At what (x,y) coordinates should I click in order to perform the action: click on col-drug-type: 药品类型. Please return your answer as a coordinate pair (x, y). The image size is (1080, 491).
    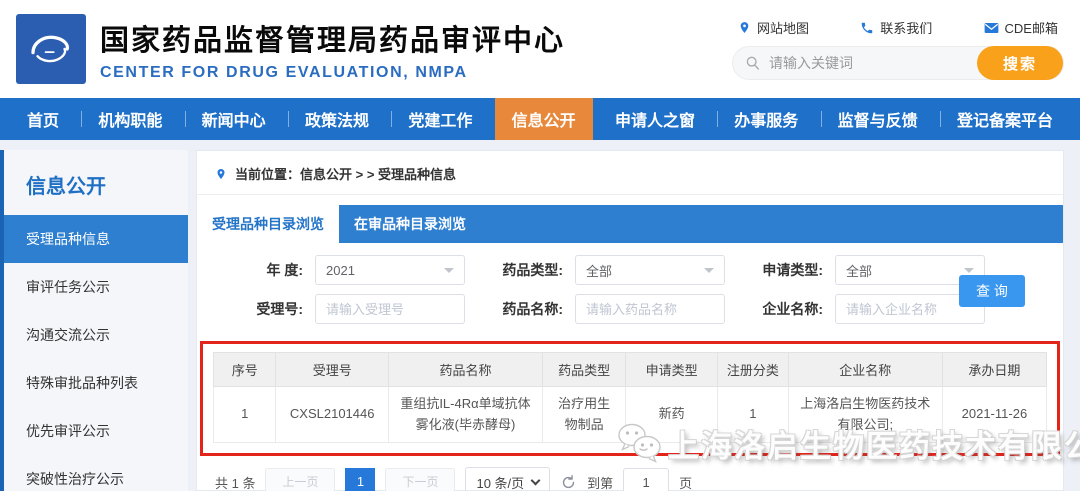
    Looking at the image, I should click on (584, 369).